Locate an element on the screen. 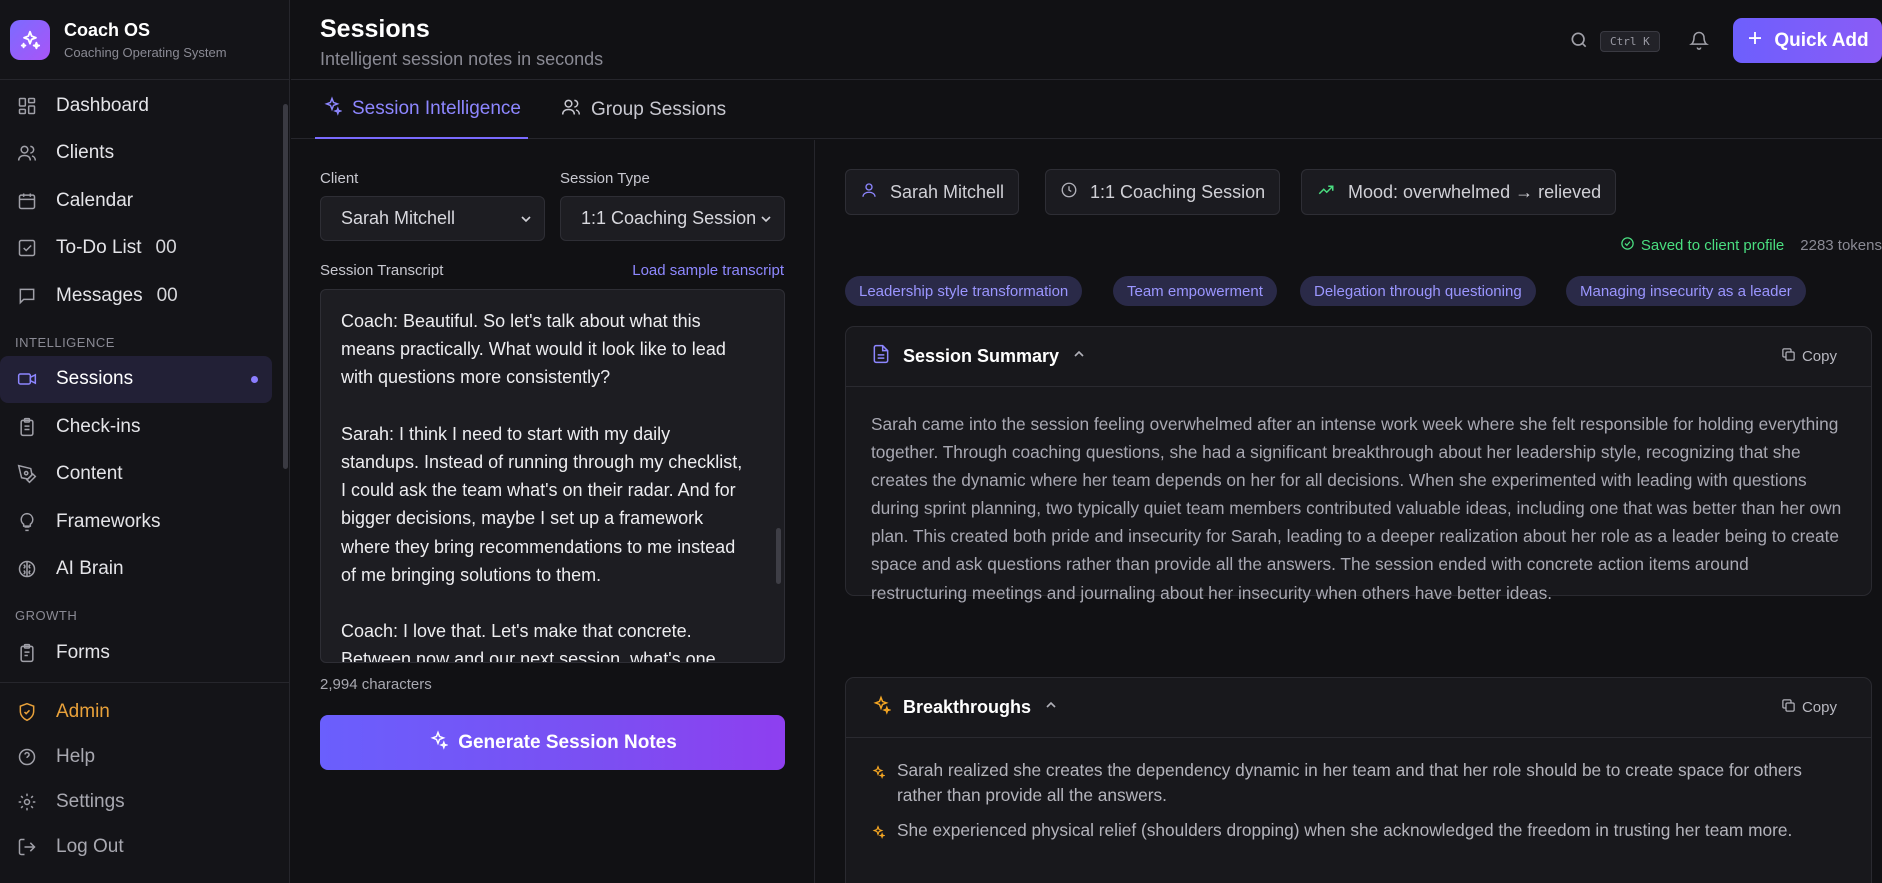 This screenshot has height=883, width=1882. client-chip-label: Sarah Mitchell is located at coordinates (947, 191).